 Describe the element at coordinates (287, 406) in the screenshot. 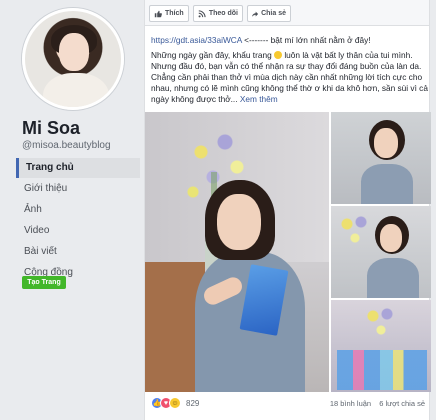

I see `post-footer: 👍 ♥ ☺ 829 18 bình luận 6 lượt chia sẻ` at that location.